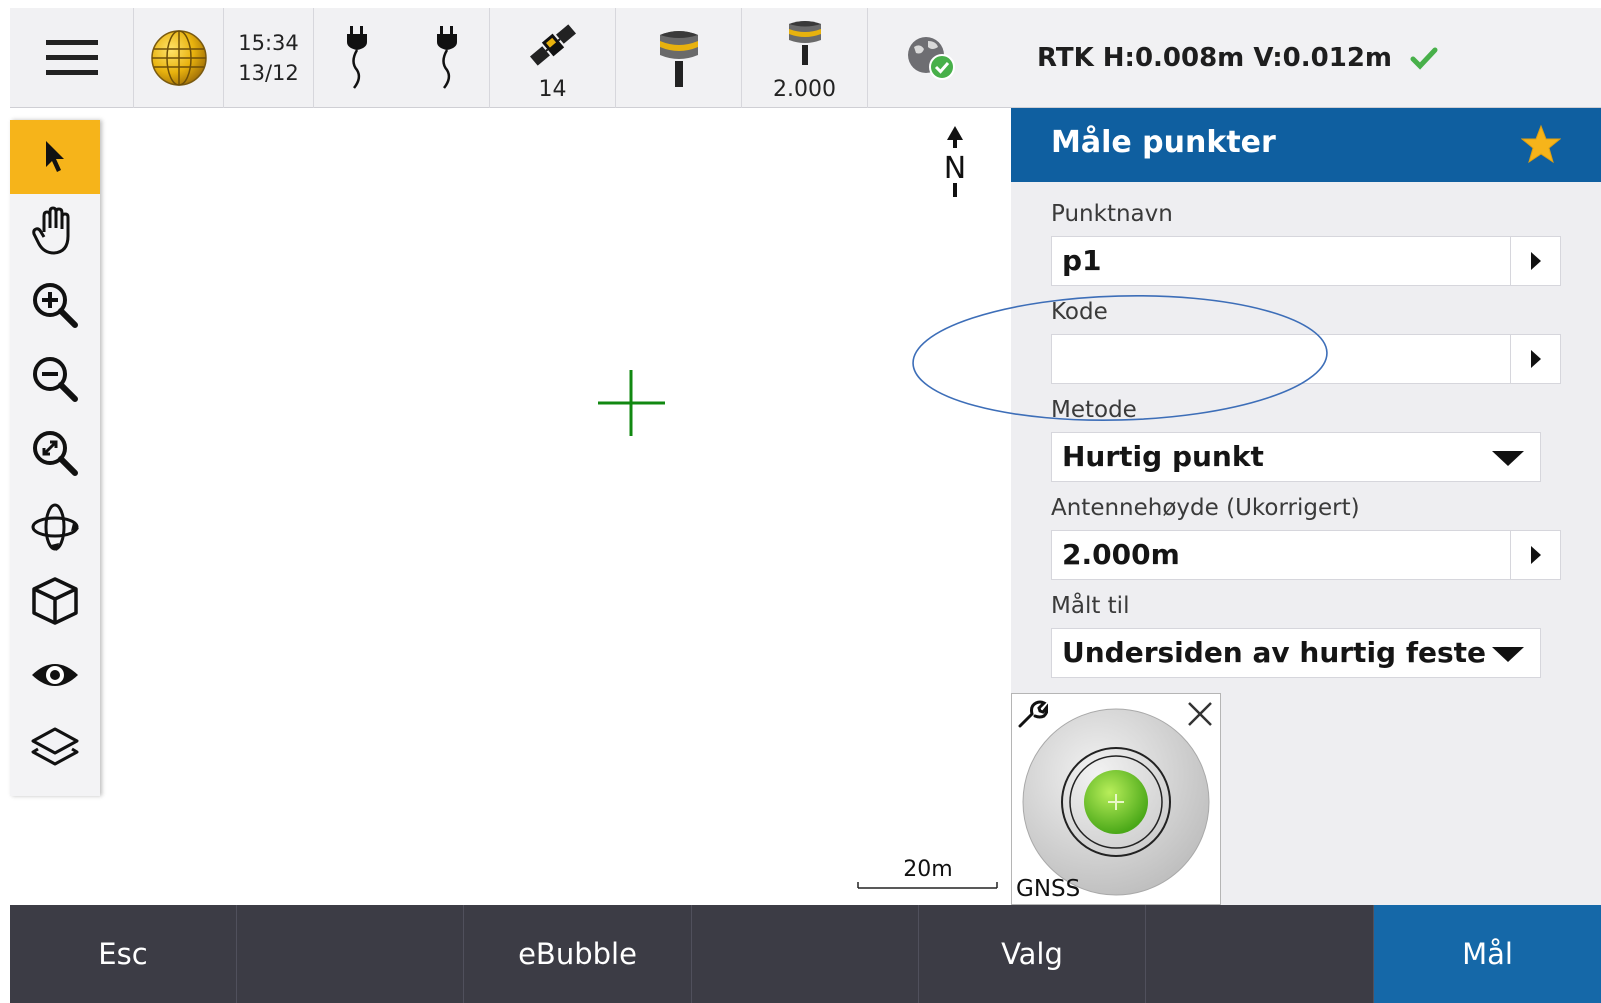  I want to click on layers-icon, so click(55, 746).